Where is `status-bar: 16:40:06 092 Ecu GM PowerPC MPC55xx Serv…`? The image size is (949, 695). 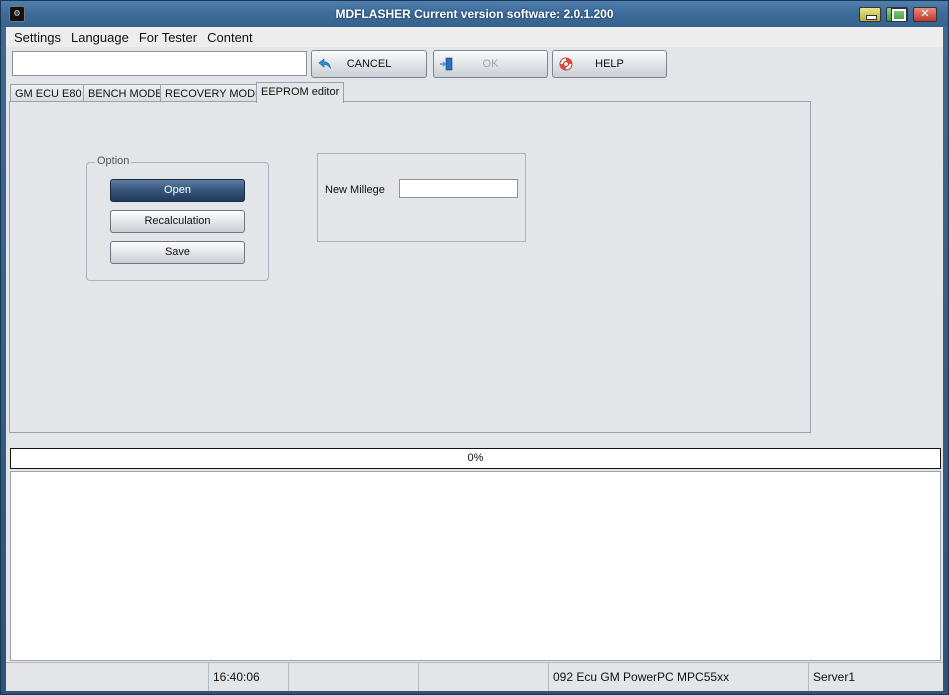
status-bar: 16:40:06 092 Ecu GM PowerPC MPC55xx Serv… is located at coordinates (474, 676).